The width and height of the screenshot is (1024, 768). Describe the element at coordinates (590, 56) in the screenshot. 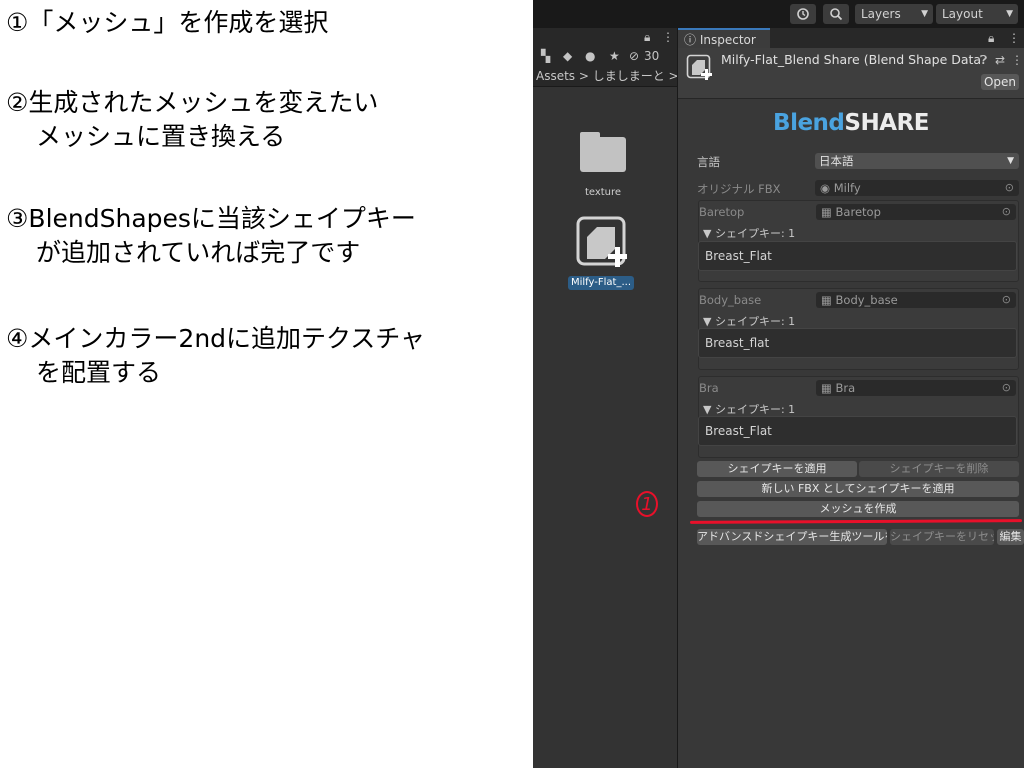

I see `warning-icon: ●` at that location.